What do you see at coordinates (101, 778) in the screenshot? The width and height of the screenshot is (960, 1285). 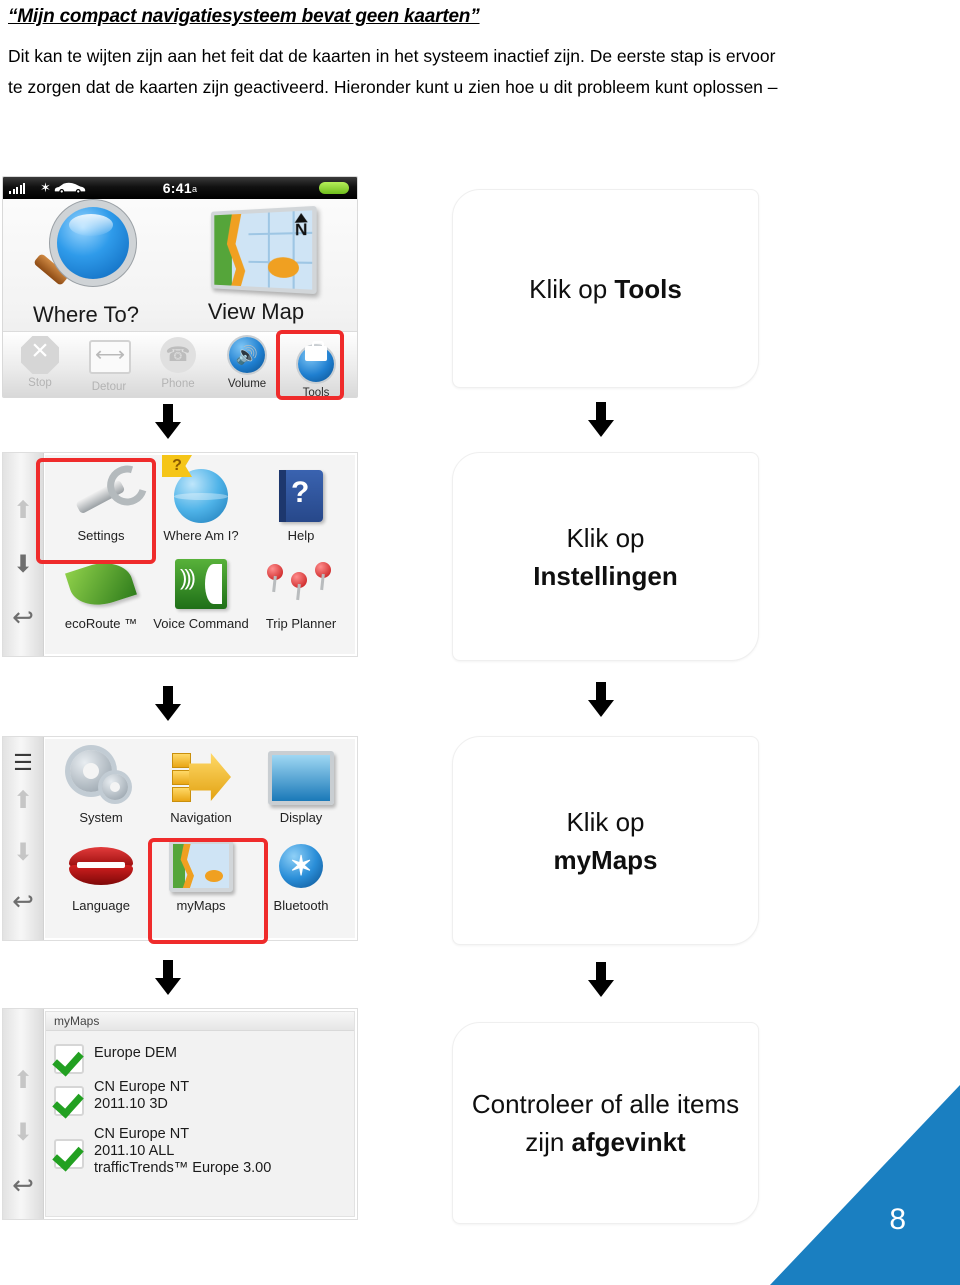 I see `gears-icon` at bounding box center [101, 778].